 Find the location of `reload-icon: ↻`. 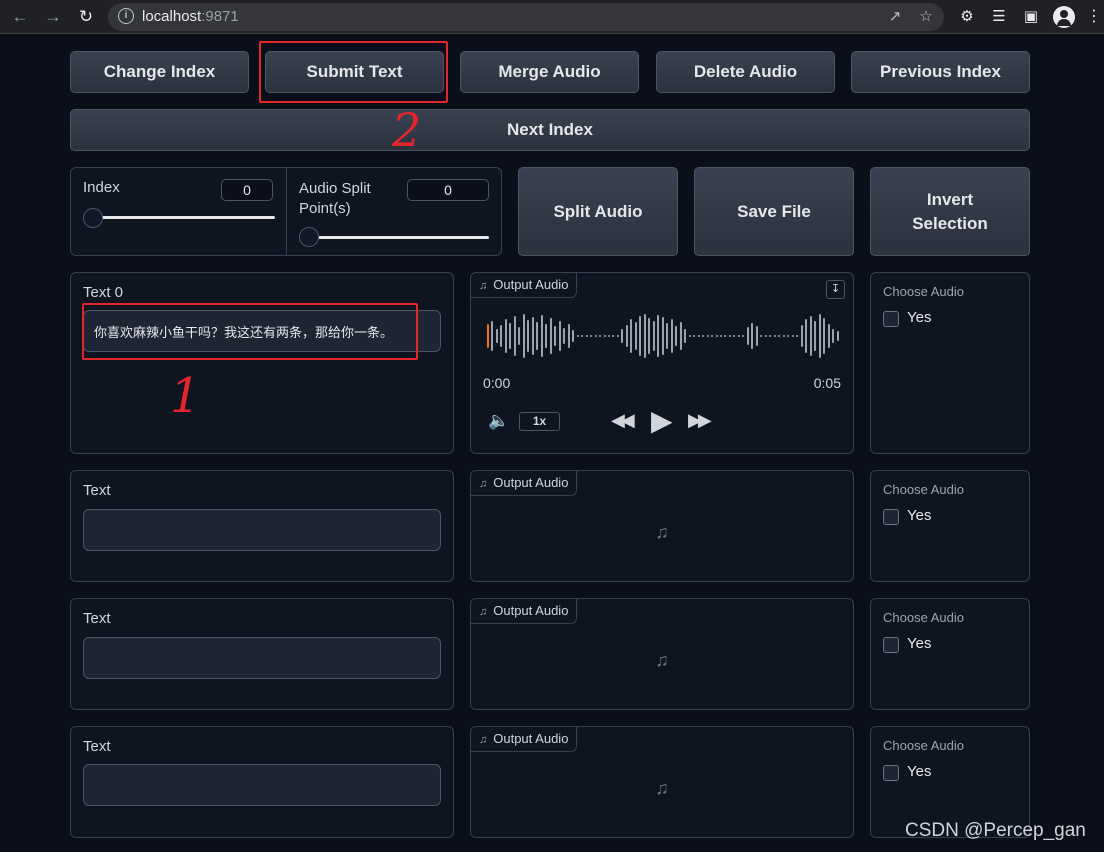

reload-icon: ↻ is located at coordinates (86, 17).